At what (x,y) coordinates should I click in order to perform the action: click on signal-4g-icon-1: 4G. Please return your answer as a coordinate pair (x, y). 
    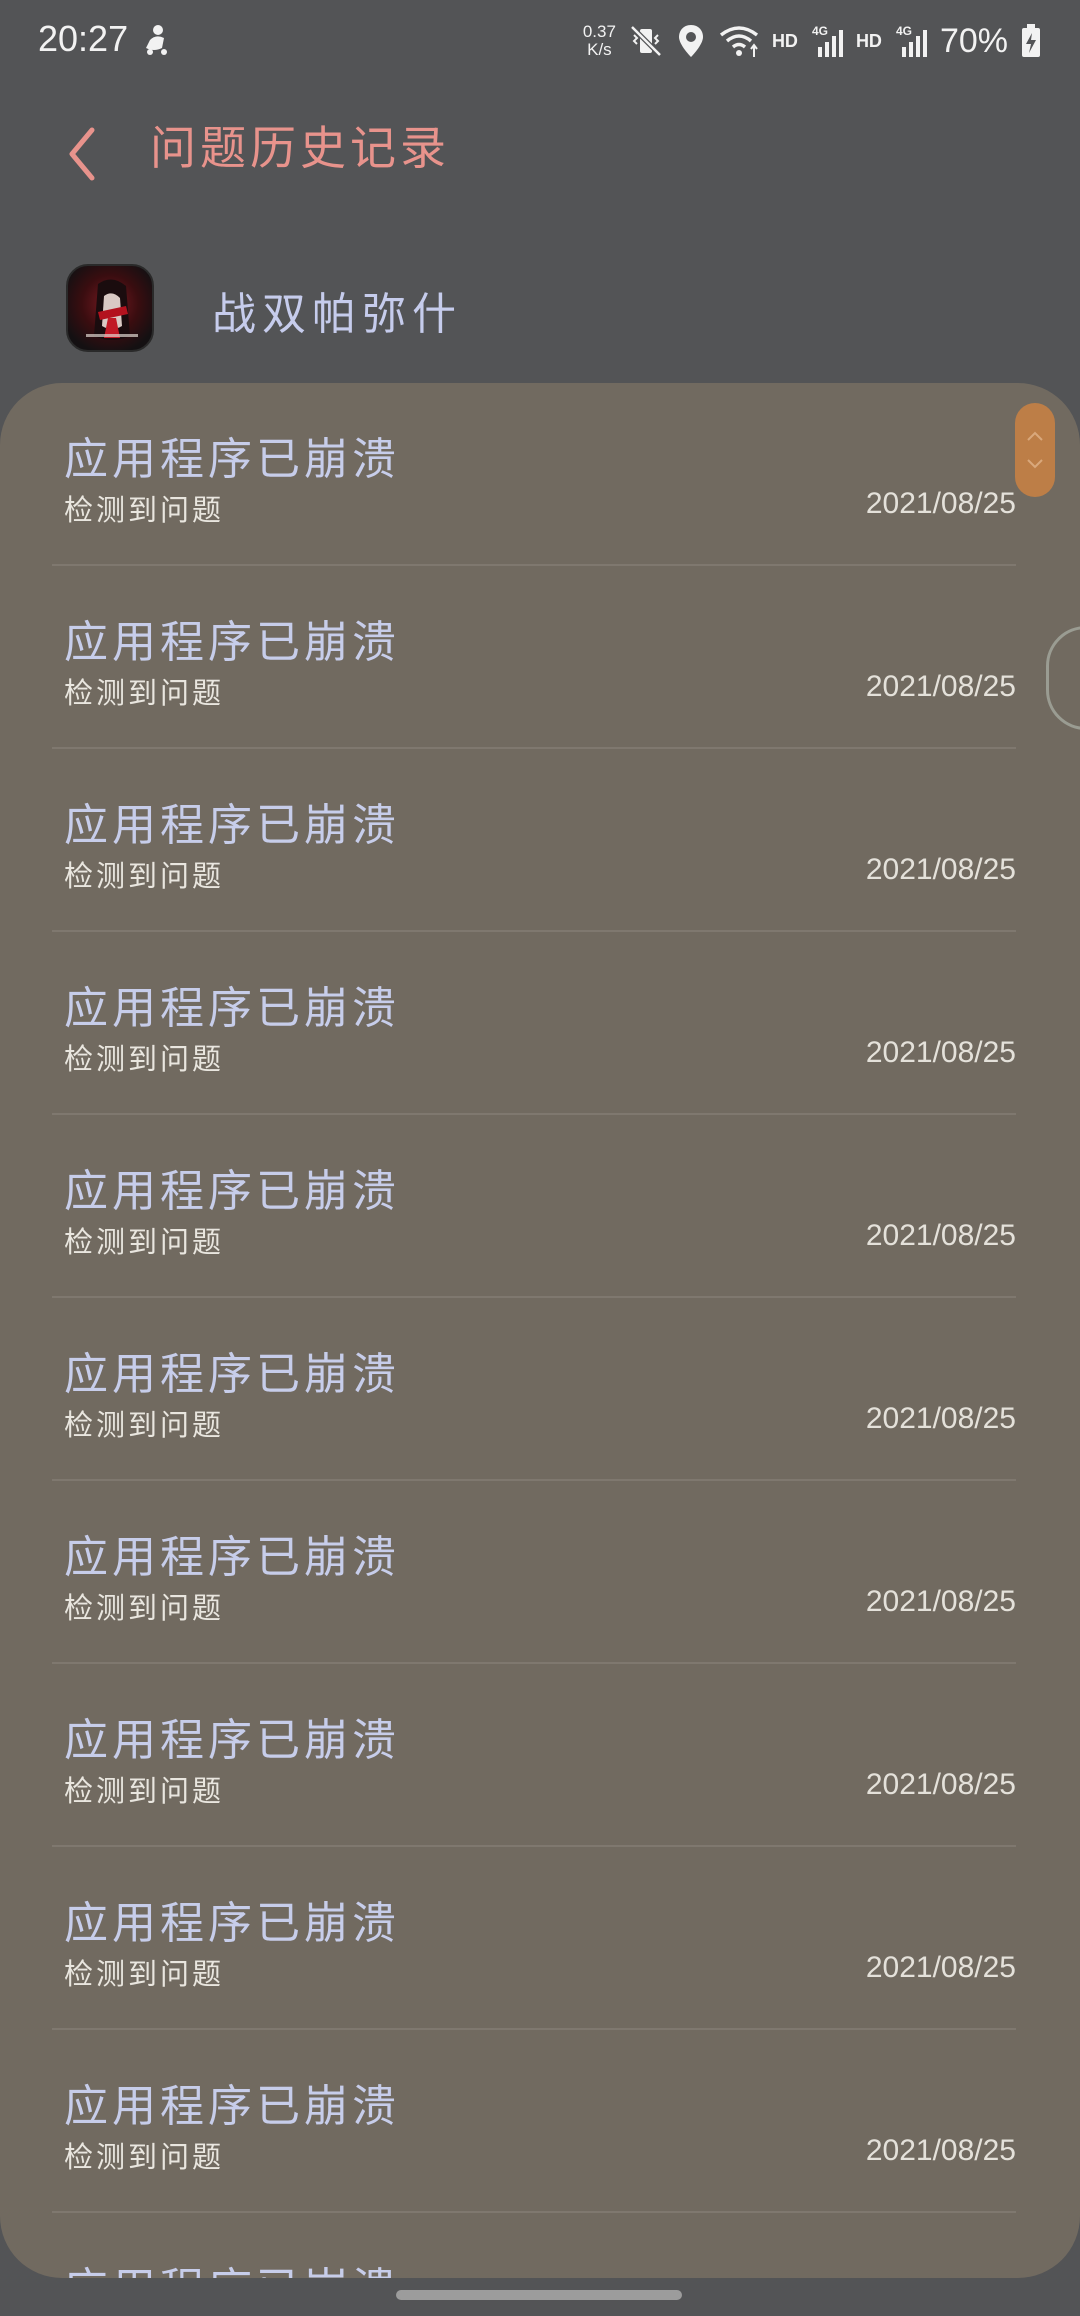
    Looking at the image, I should click on (827, 41).